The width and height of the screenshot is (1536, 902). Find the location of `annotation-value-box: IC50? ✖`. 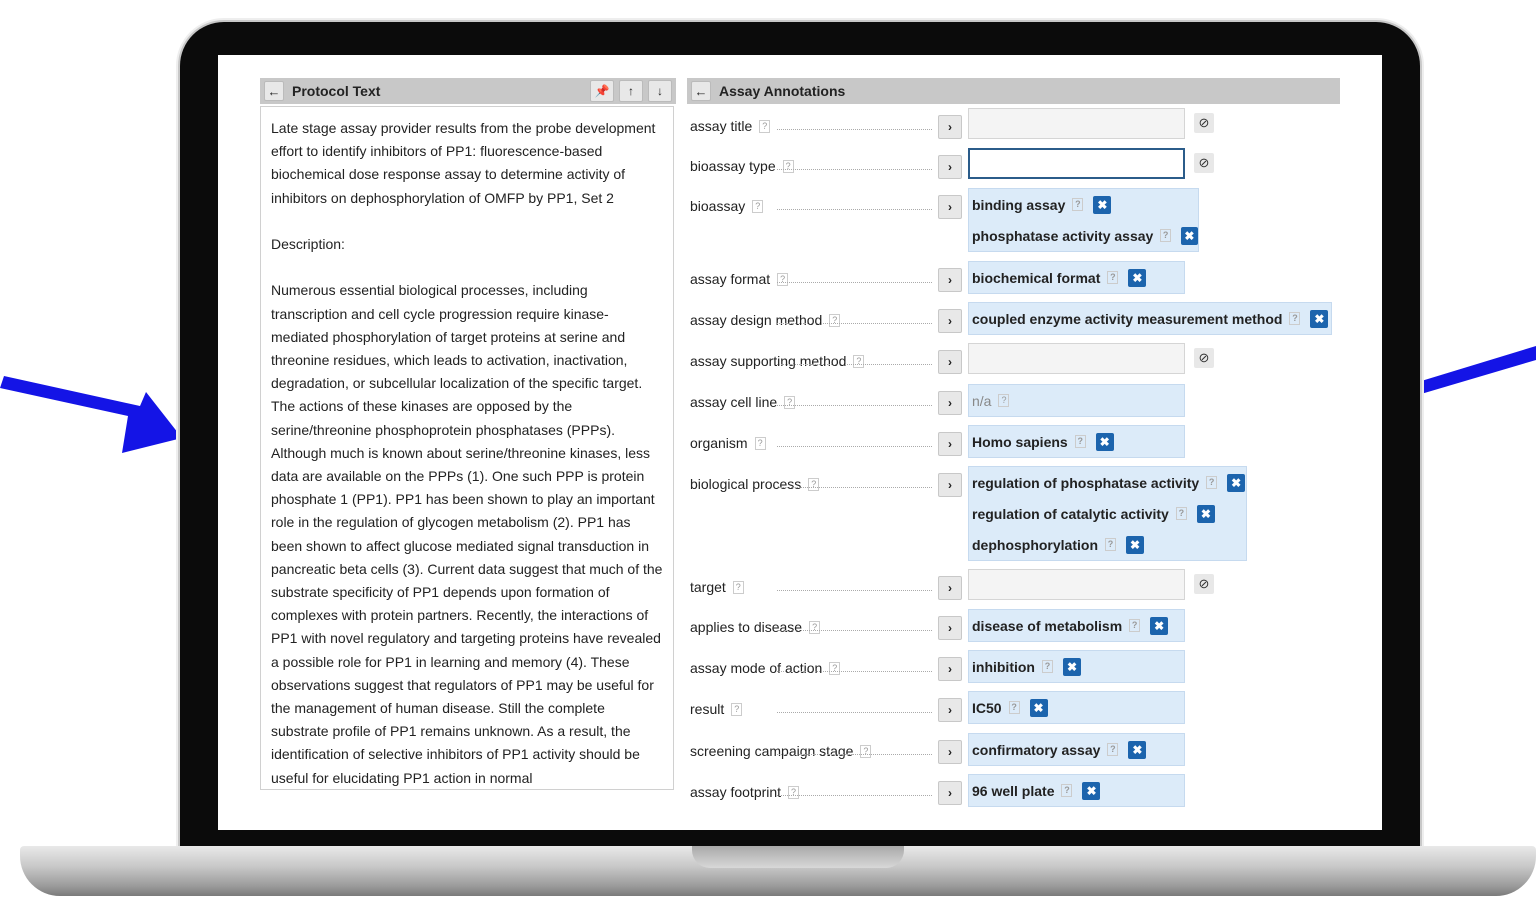

annotation-value-box: IC50? ✖ is located at coordinates (1076, 707).